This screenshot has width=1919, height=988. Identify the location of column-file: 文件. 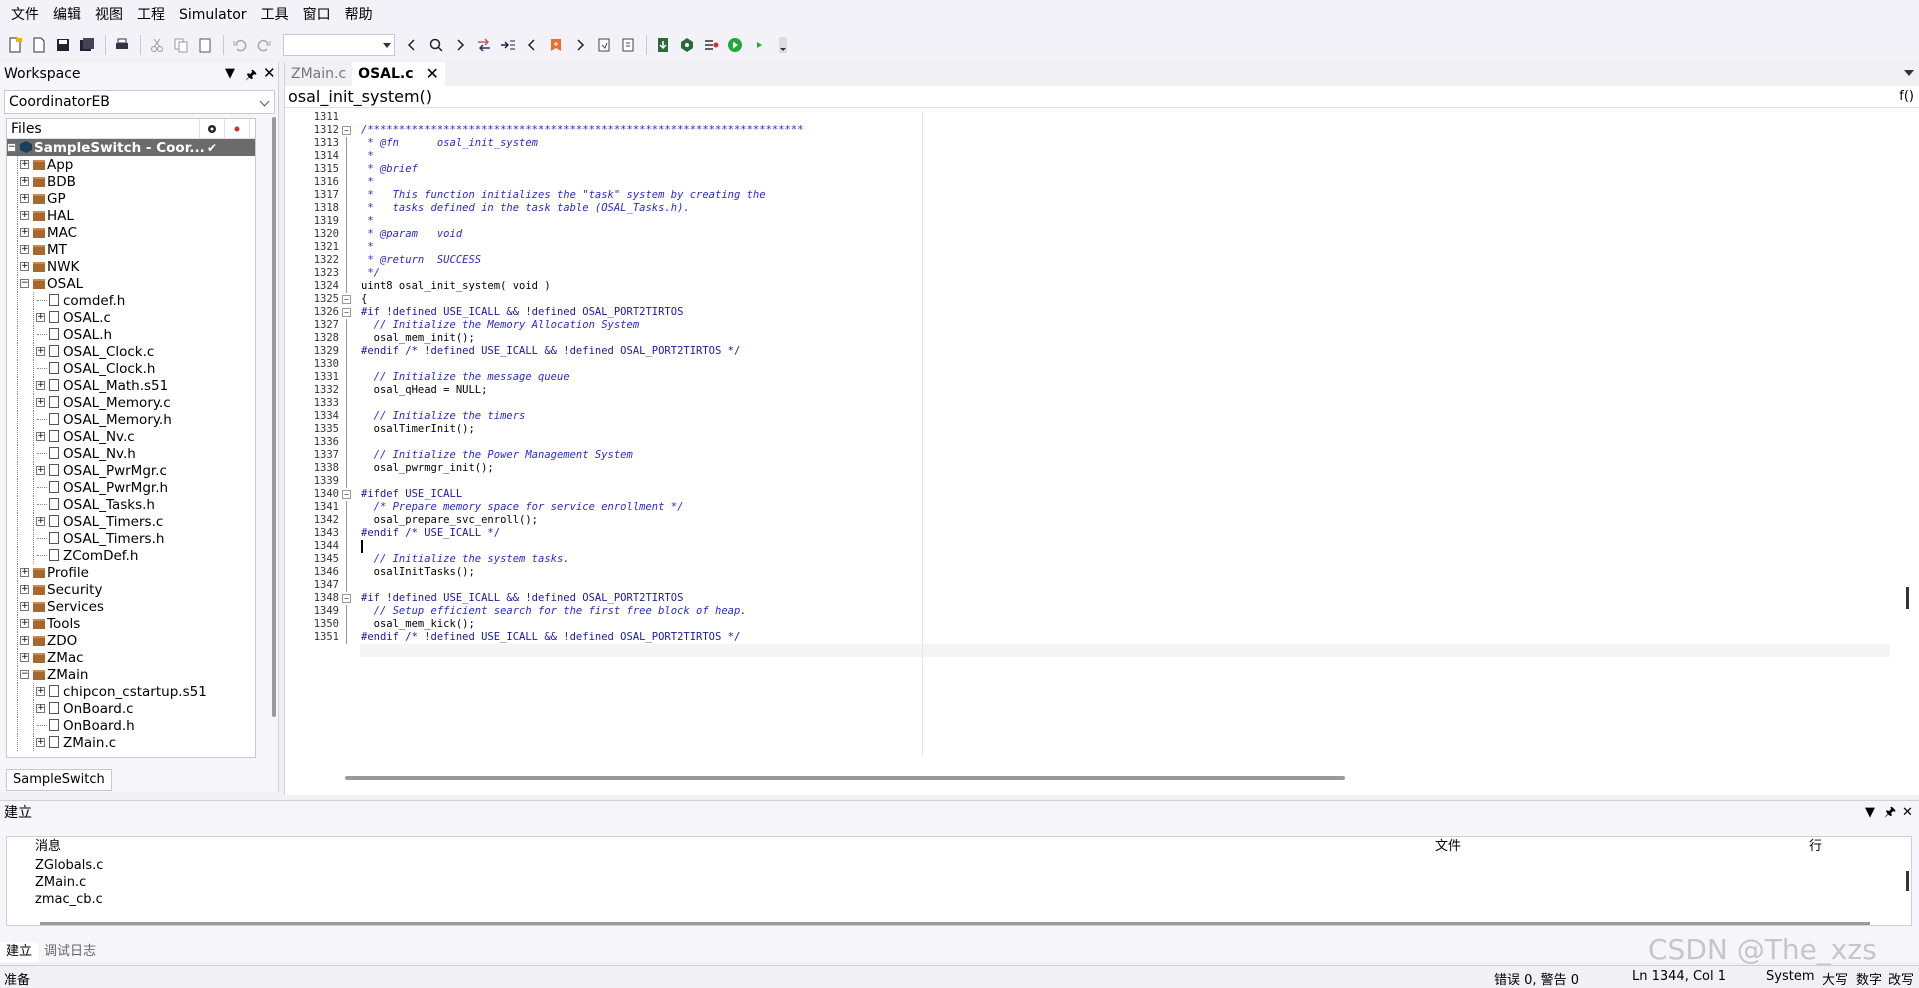
(1448, 847).